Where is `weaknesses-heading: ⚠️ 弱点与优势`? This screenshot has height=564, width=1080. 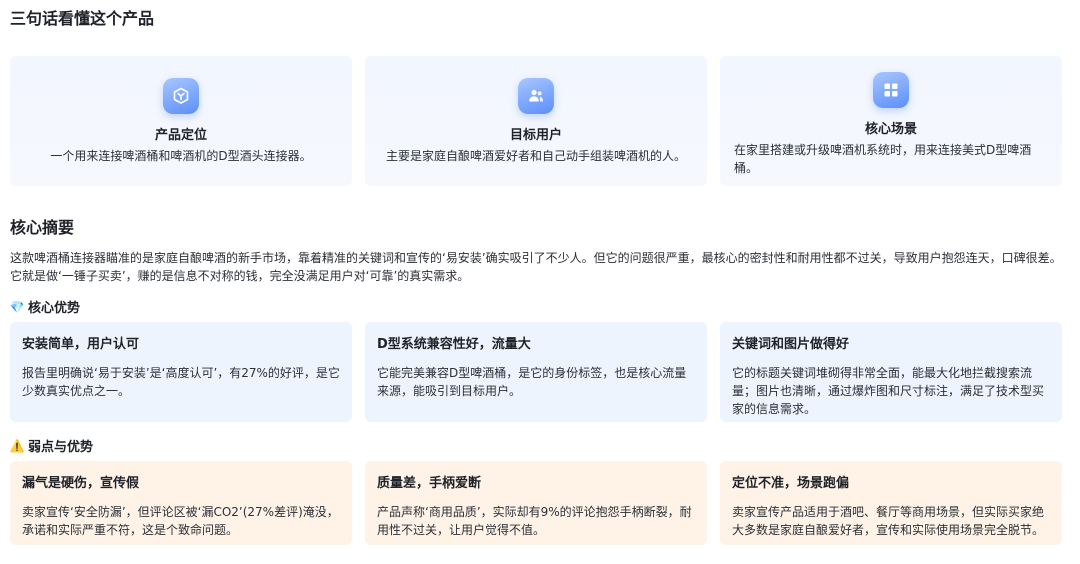
weaknesses-heading: ⚠️ 弱点与优势 is located at coordinates (51, 446).